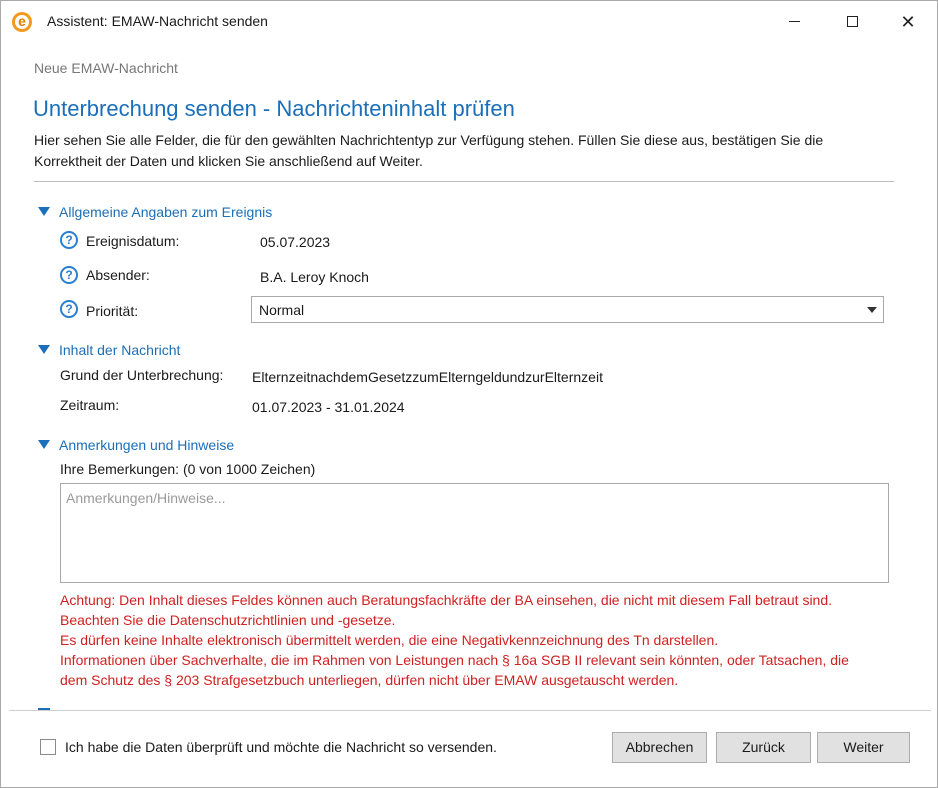  I want to click on period-label: Zeitraum:, so click(90, 405).